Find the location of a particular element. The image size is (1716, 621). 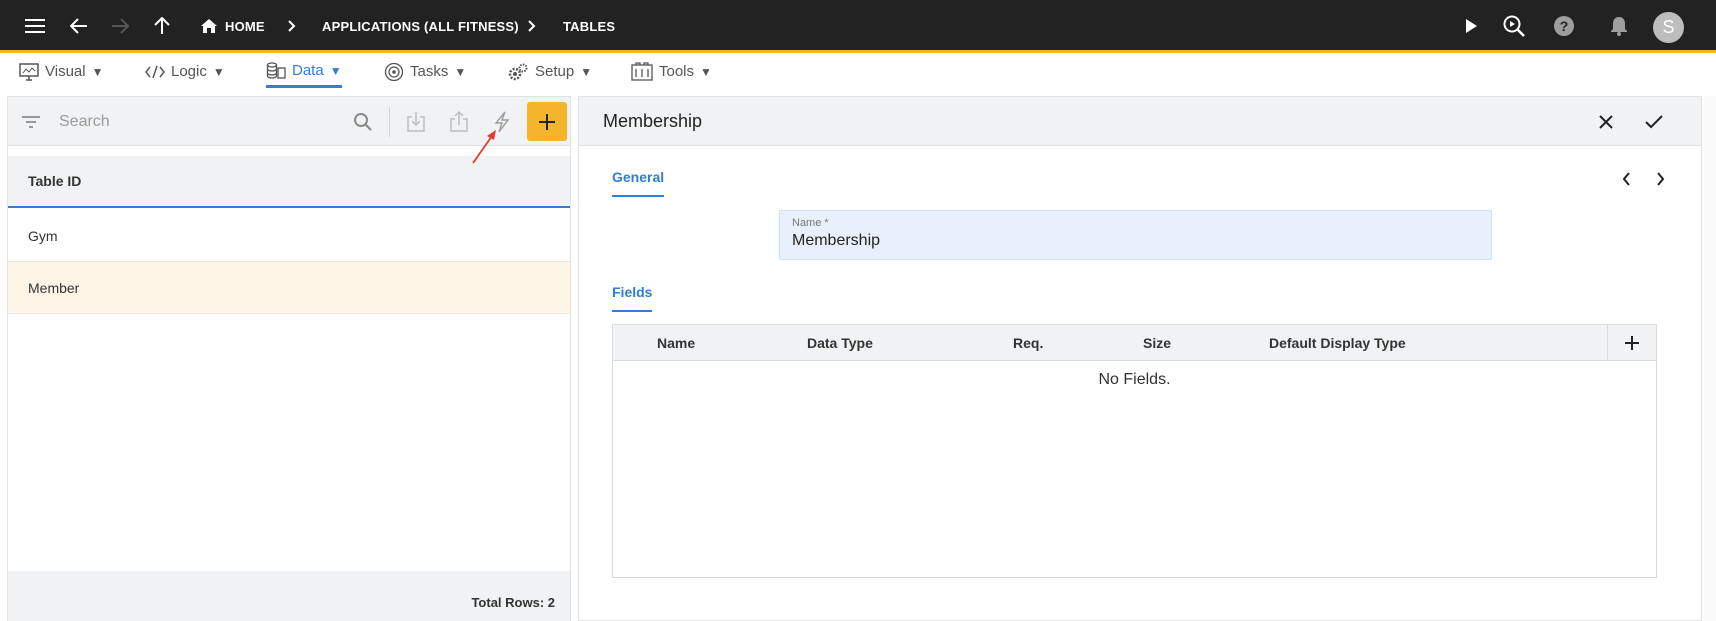

table-row-gym: Gym is located at coordinates (289, 236).